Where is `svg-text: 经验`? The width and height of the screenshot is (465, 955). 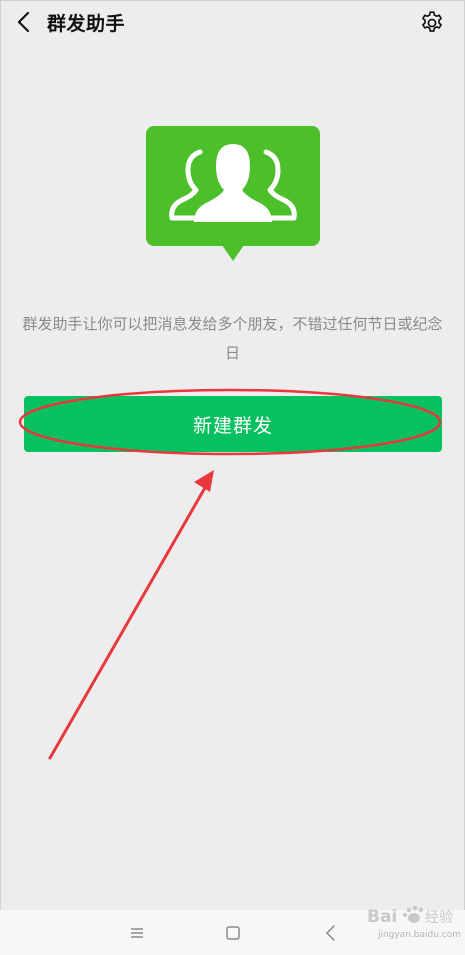 svg-text: 经验 is located at coordinates (439, 918).